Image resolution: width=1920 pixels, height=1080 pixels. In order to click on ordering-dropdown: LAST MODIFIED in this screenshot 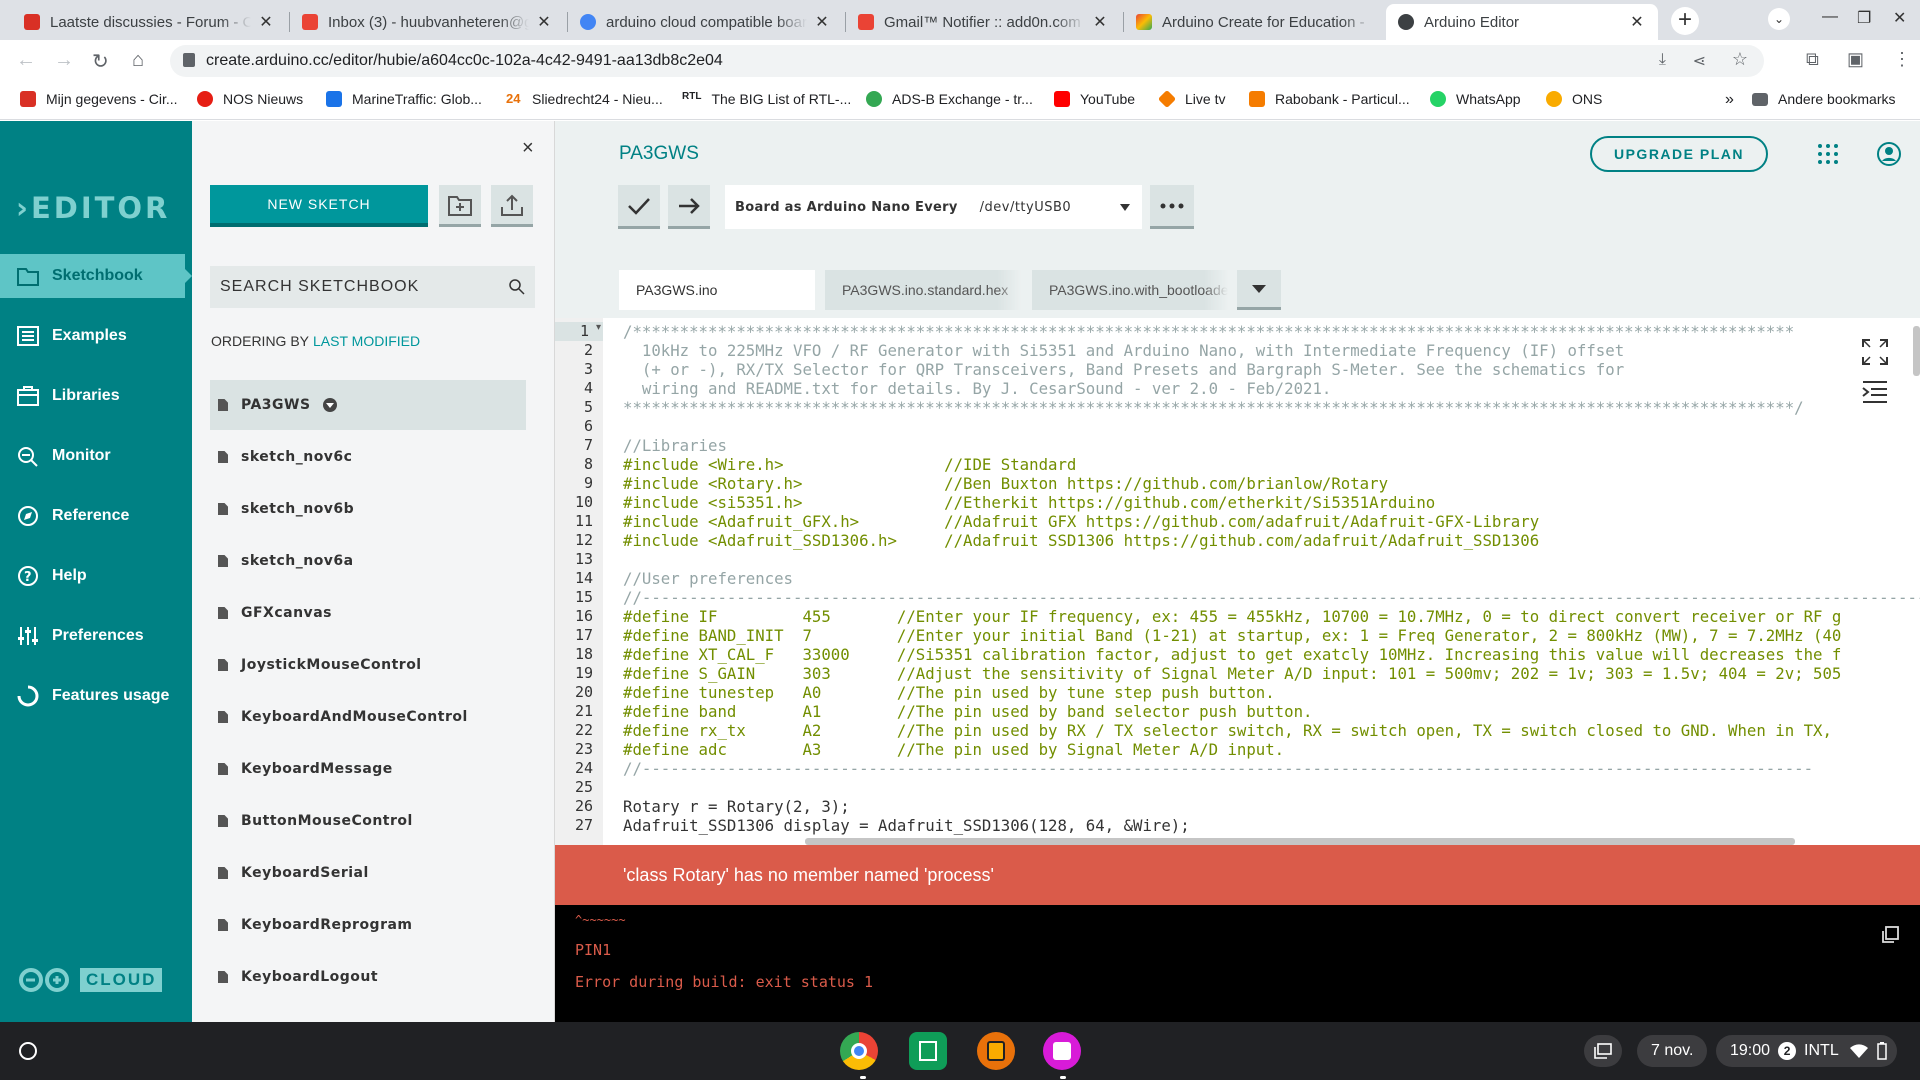, I will do `click(366, 341)`.